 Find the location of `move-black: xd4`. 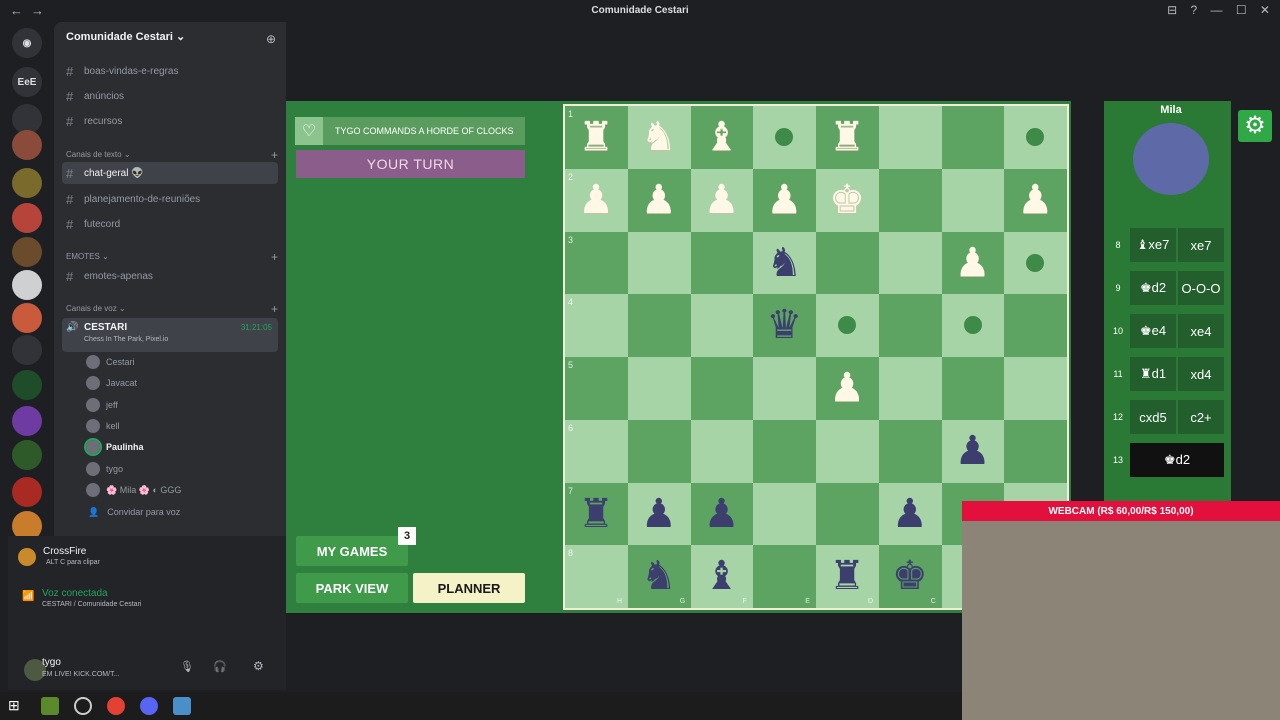

move-black: xd4 is located at coordinates (1201, 374).